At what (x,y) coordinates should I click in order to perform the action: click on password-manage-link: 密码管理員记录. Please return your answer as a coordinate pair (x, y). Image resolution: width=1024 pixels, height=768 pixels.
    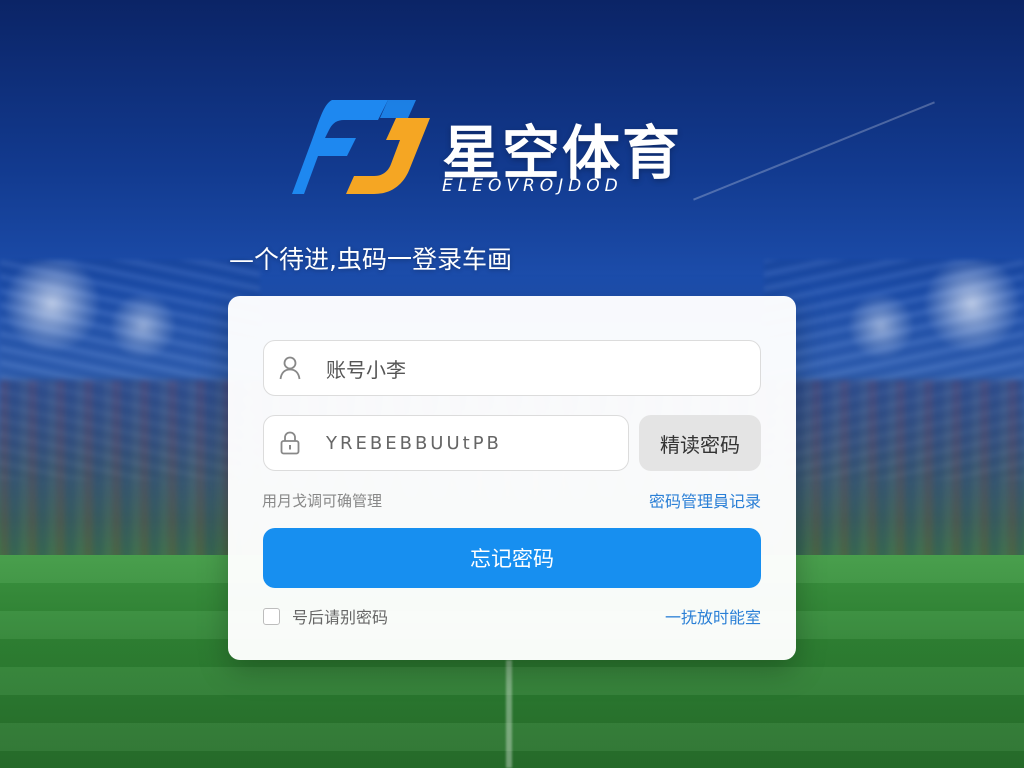
    Looking at the image, I should click on (705, 500).